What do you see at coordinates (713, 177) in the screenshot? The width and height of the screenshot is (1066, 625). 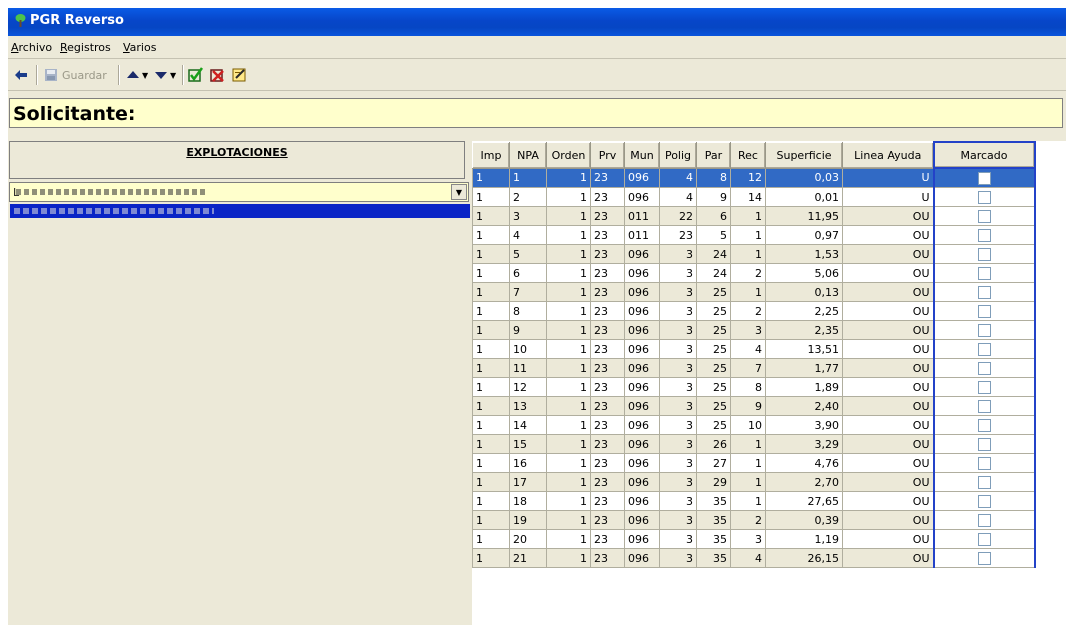 I see `cell-par: 8` at bounding box center [713, 177].